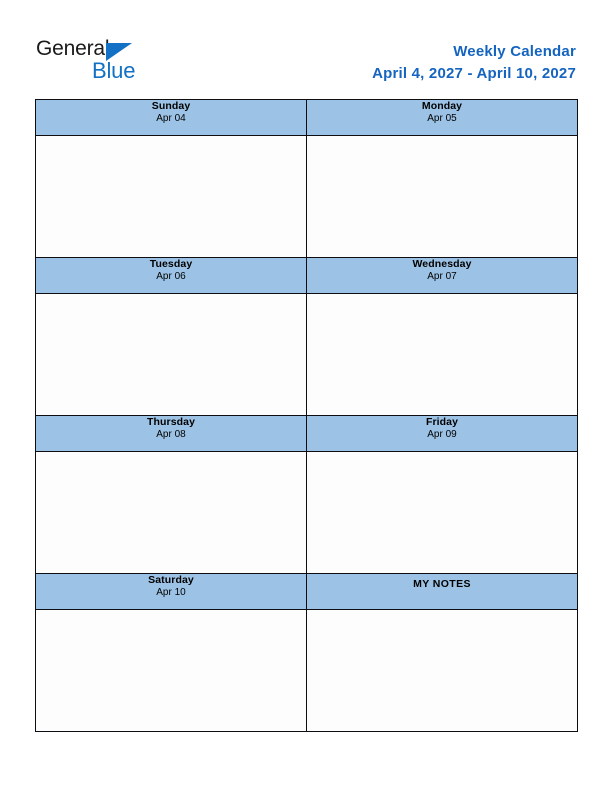 This screenshot has height=792, width=612. I want to click on table-row-header-2: Tuesday Apr 06 Wednesday Apr 07, so click(306, 275).